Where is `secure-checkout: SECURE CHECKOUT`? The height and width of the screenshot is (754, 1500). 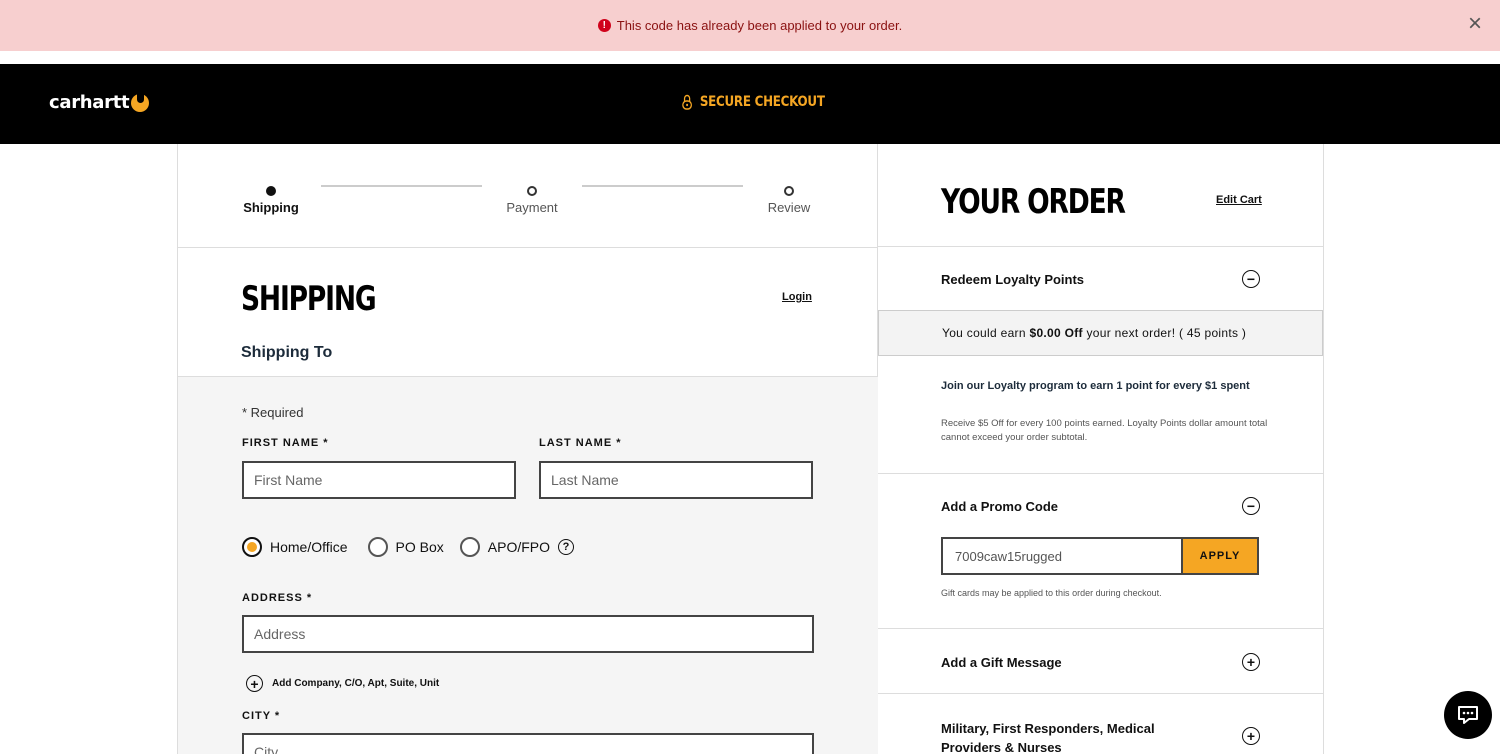
secure-checkout: SECURE CHECKOUT is located at coordinates (753, 102).